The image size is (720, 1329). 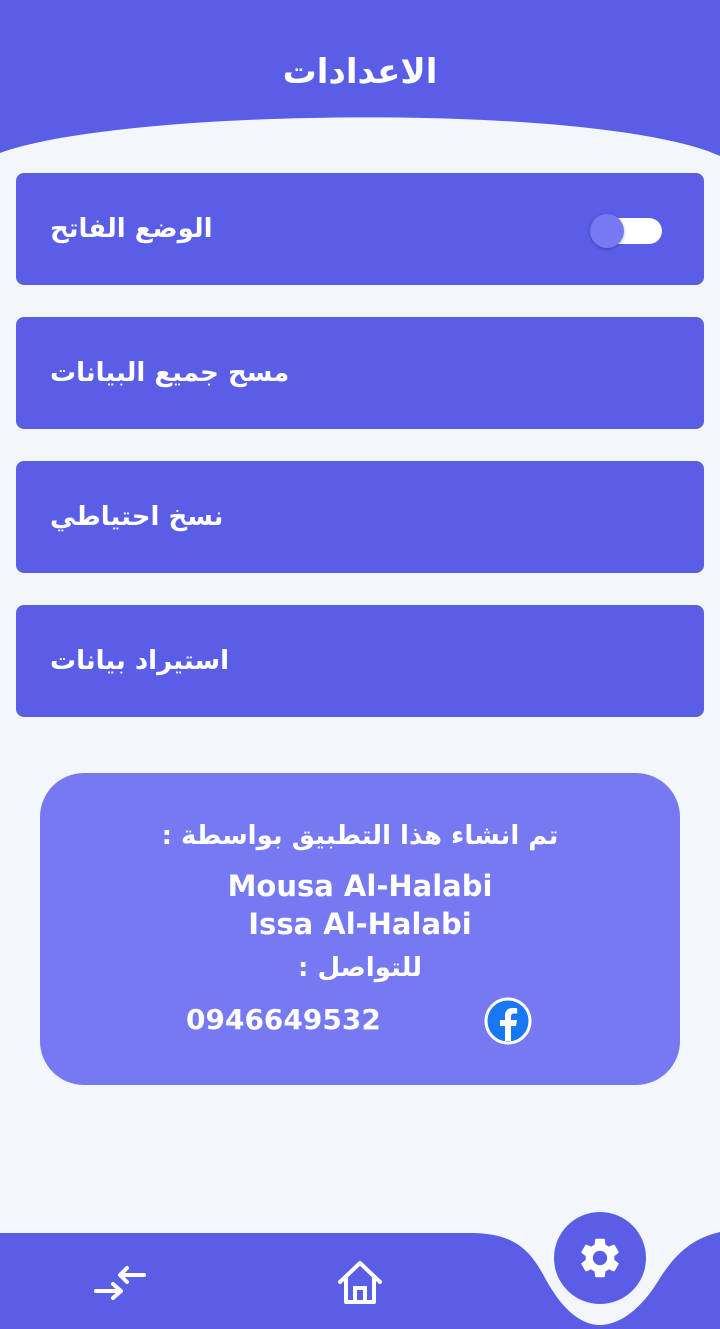 I want to click on page-title: الاعدادات, so click(x=360, y=72).